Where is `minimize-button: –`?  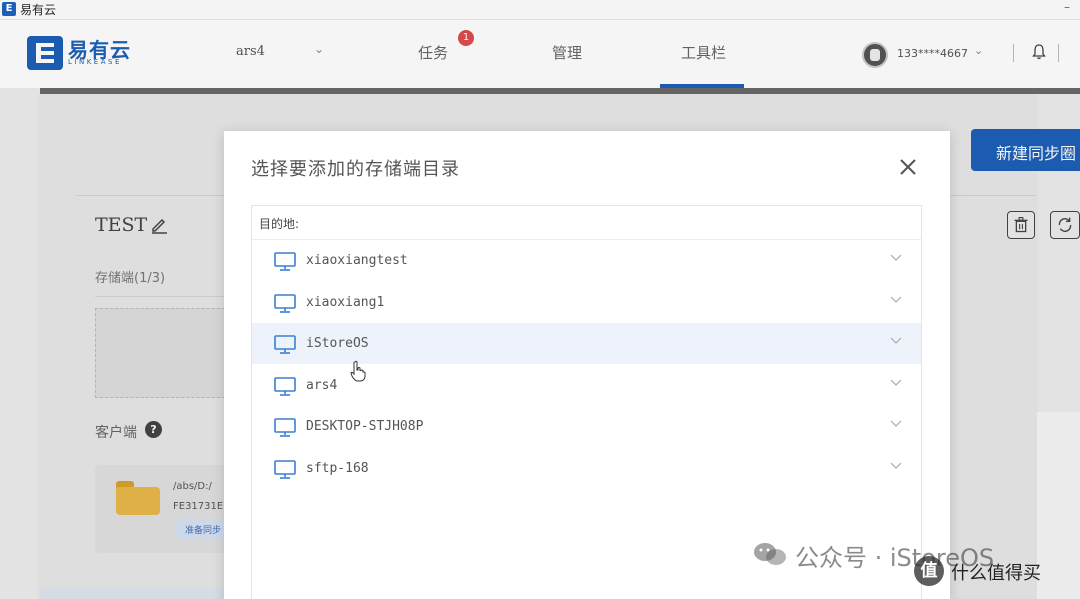 minimize-button: – is located at coordinates (1067, 7).